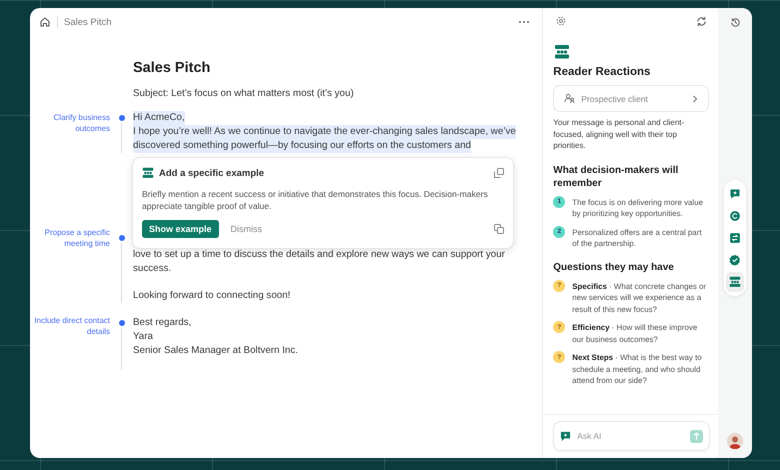 This screenshot has height=470, width=780. Describe the element at coordinates (619, 134) in the screenshot. I see `summary-text: Your message is personal and client-focused, aligning well with their top priorities.` at that location.